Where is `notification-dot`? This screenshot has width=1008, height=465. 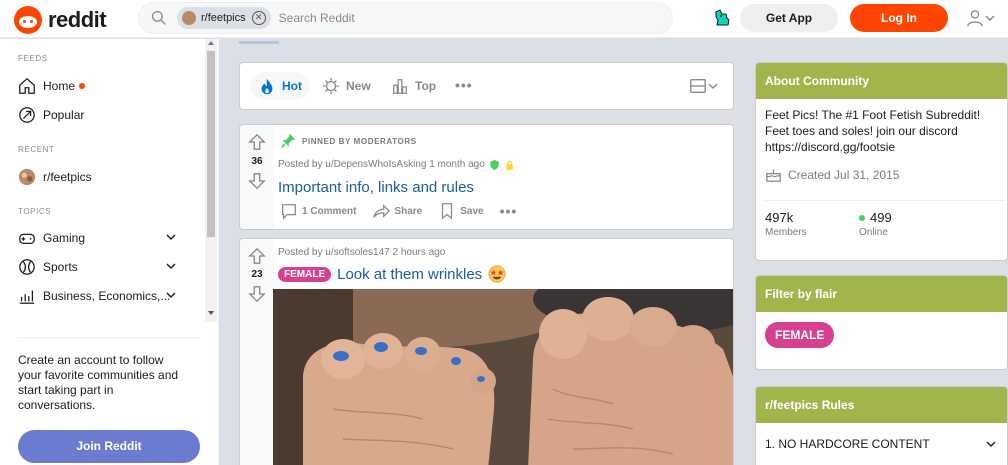 notification-dot is located at coordinates (82, 86).